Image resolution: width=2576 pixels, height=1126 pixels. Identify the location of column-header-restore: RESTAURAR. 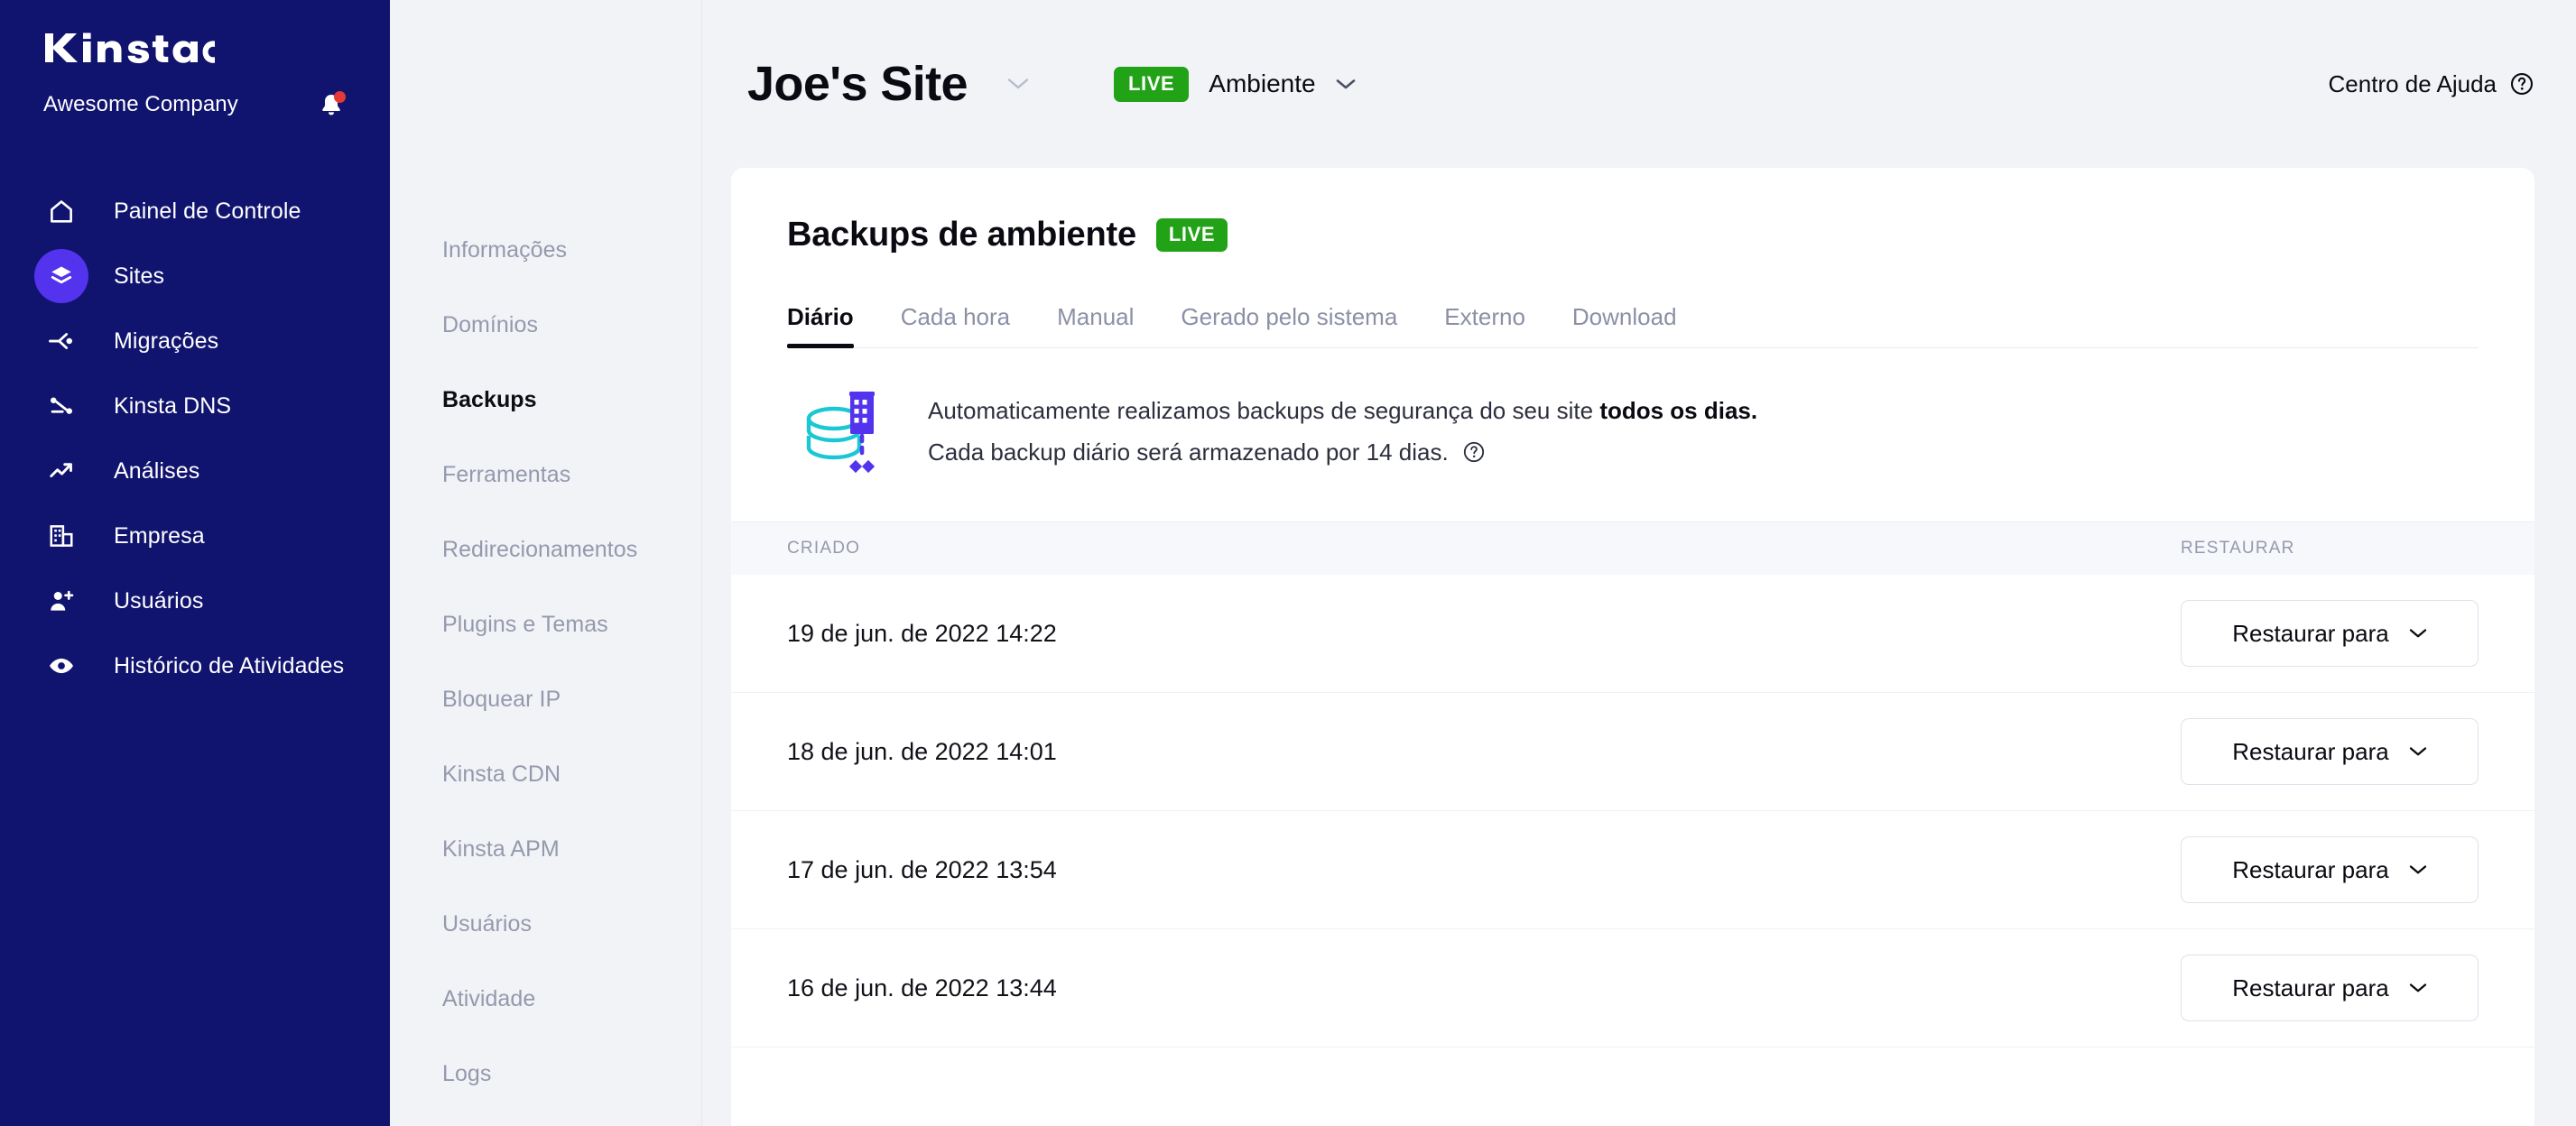
(2238, 548).